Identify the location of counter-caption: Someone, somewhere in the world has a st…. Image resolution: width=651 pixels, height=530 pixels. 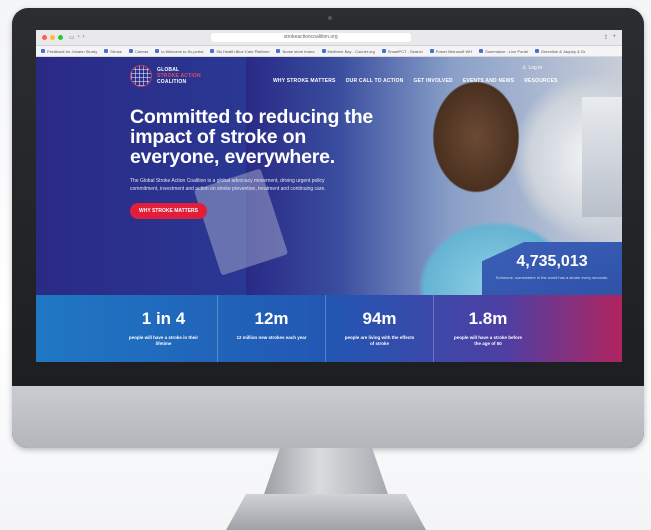
(552, 277).